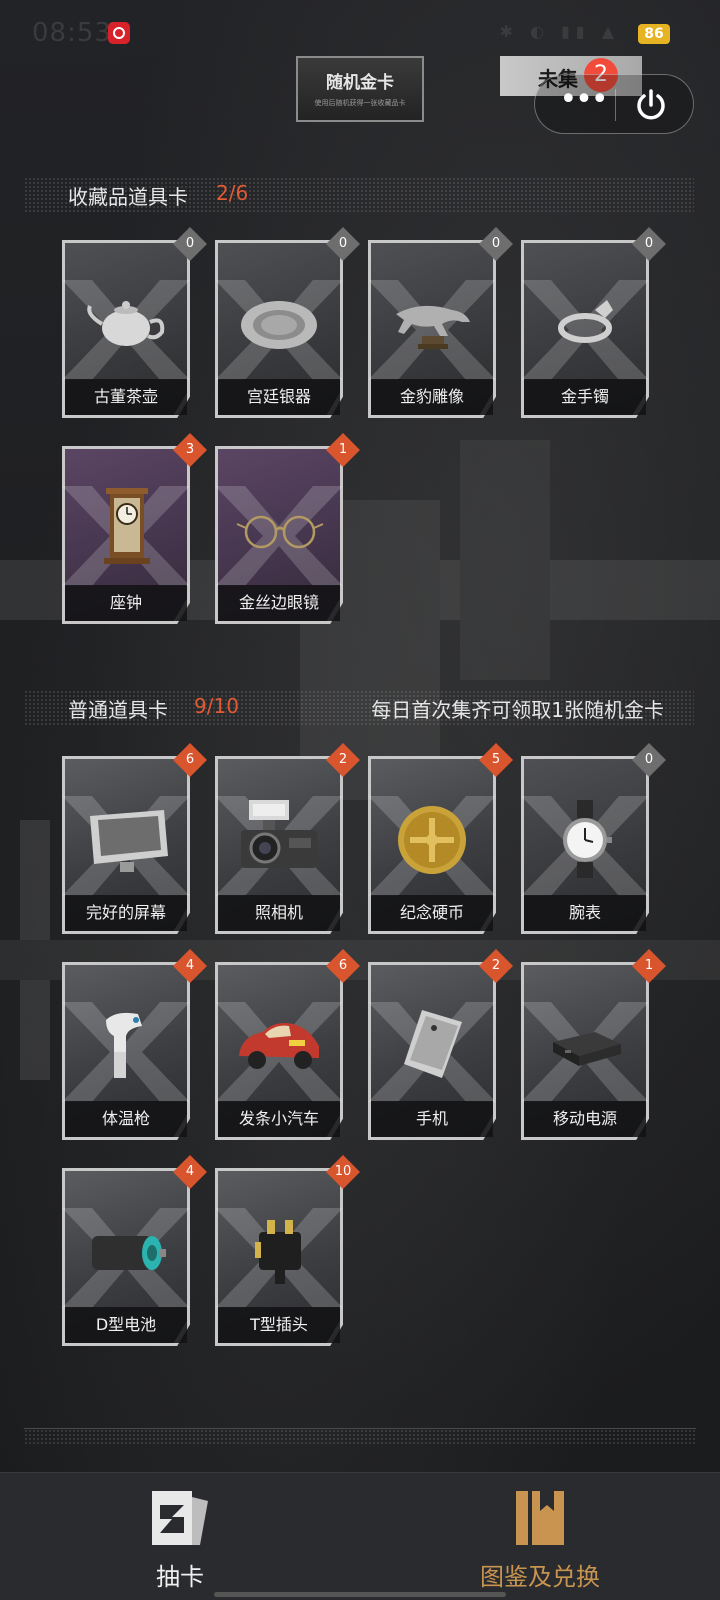 This screenshot has width=720, height=1600. I want to click on bracelet-icon, so click(585, 321).